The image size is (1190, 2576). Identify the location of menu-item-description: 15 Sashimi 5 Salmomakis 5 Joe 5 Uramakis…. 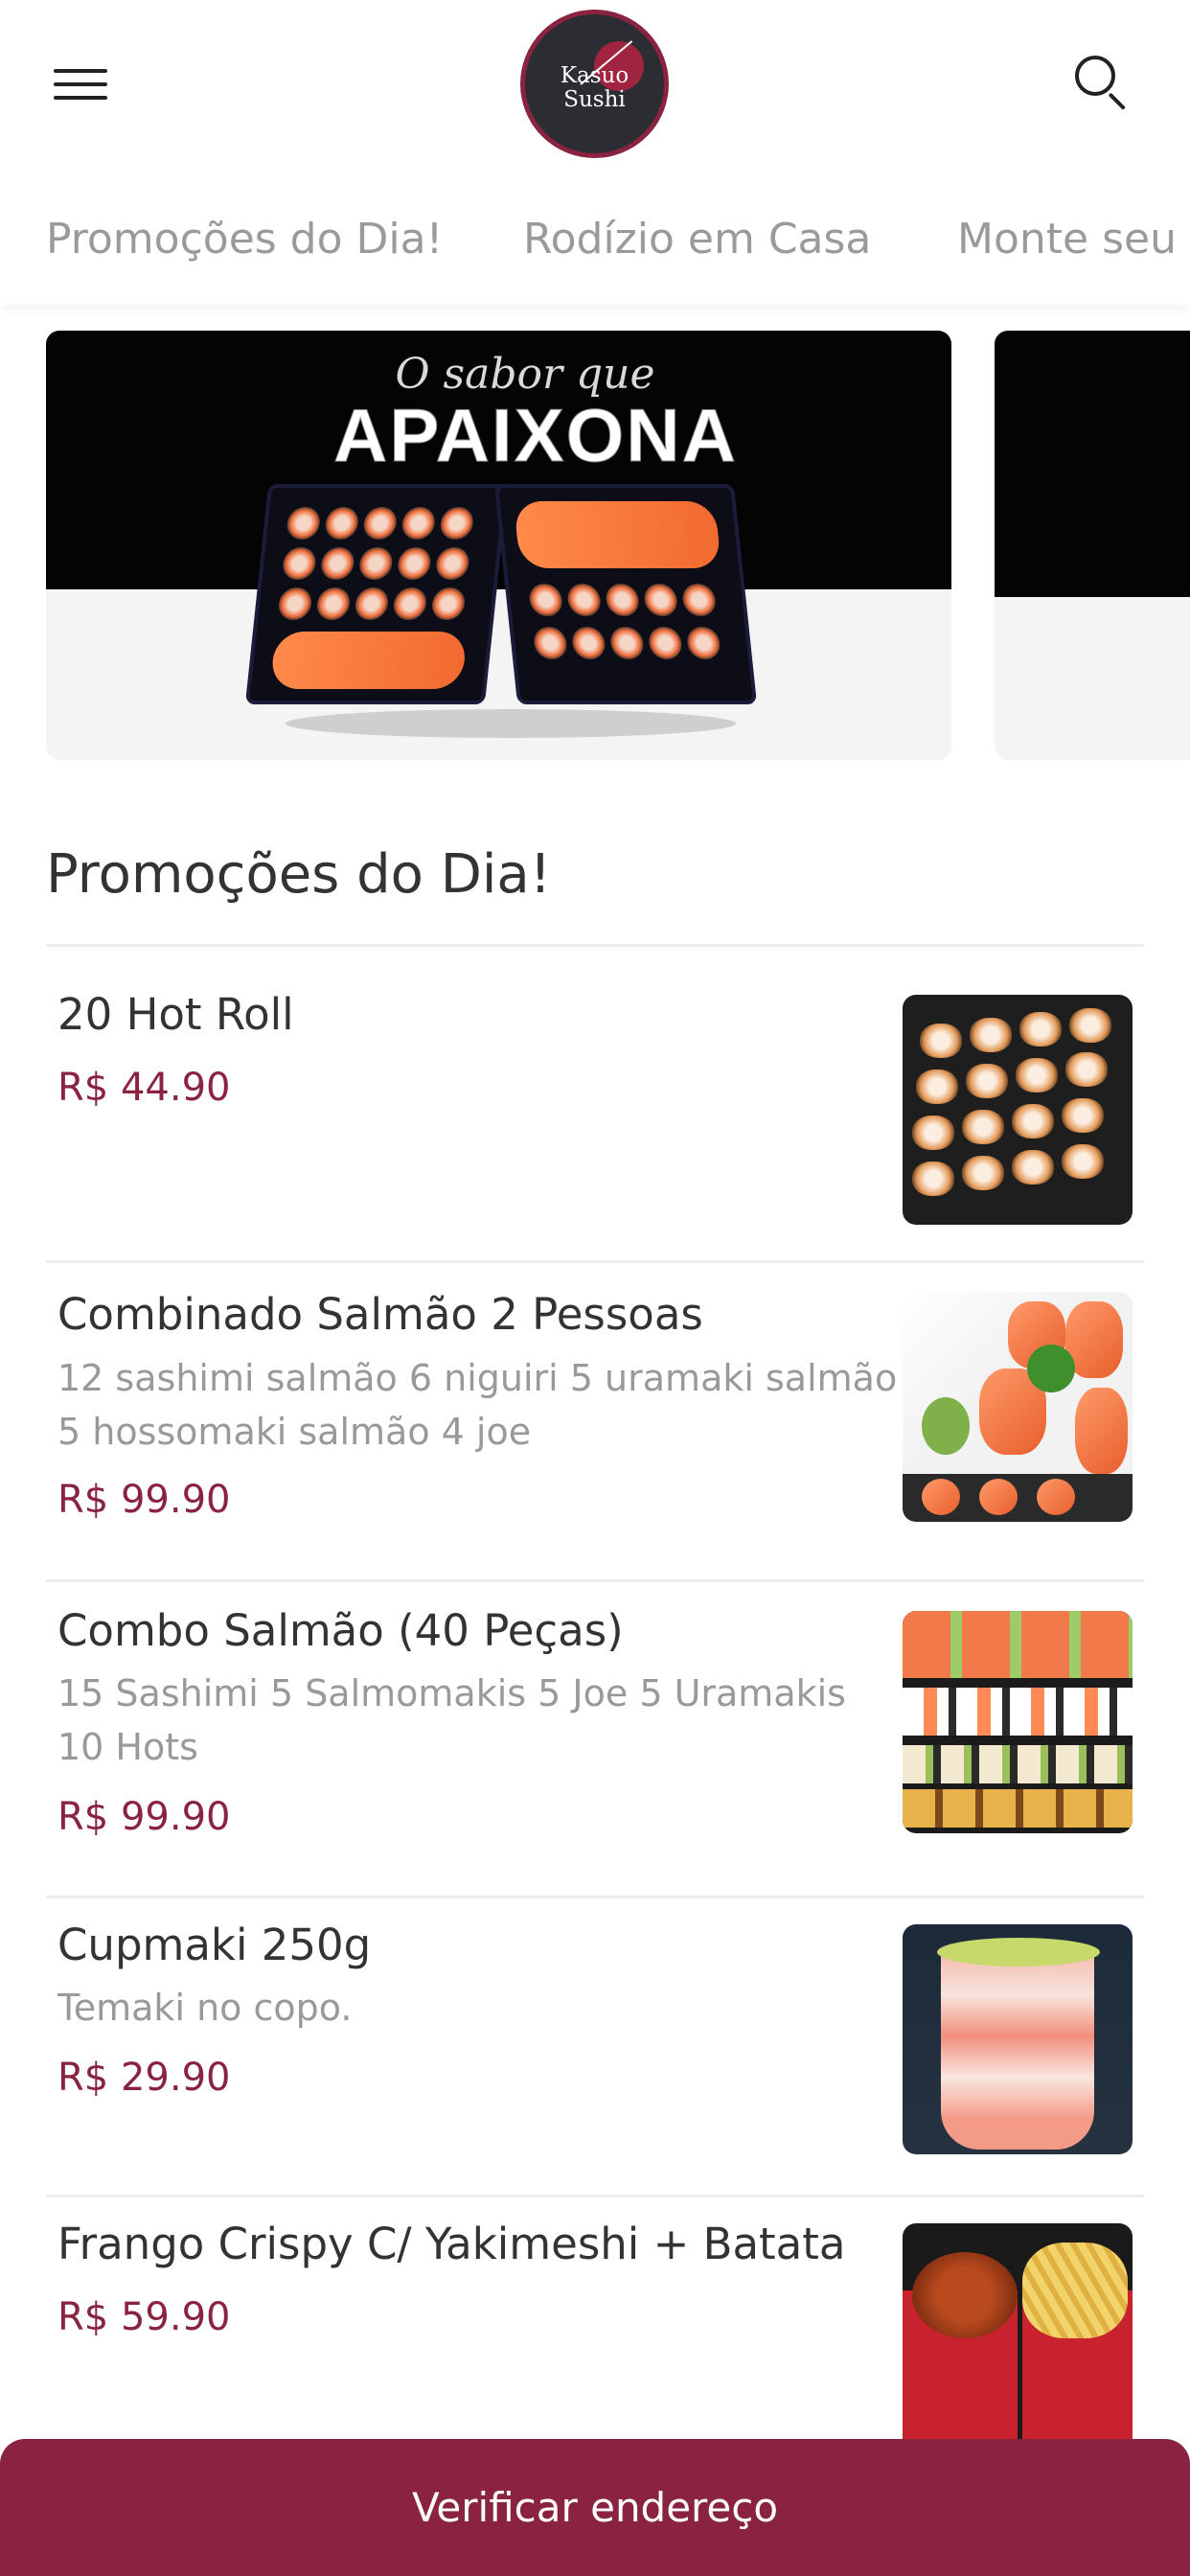
(452, 1720).